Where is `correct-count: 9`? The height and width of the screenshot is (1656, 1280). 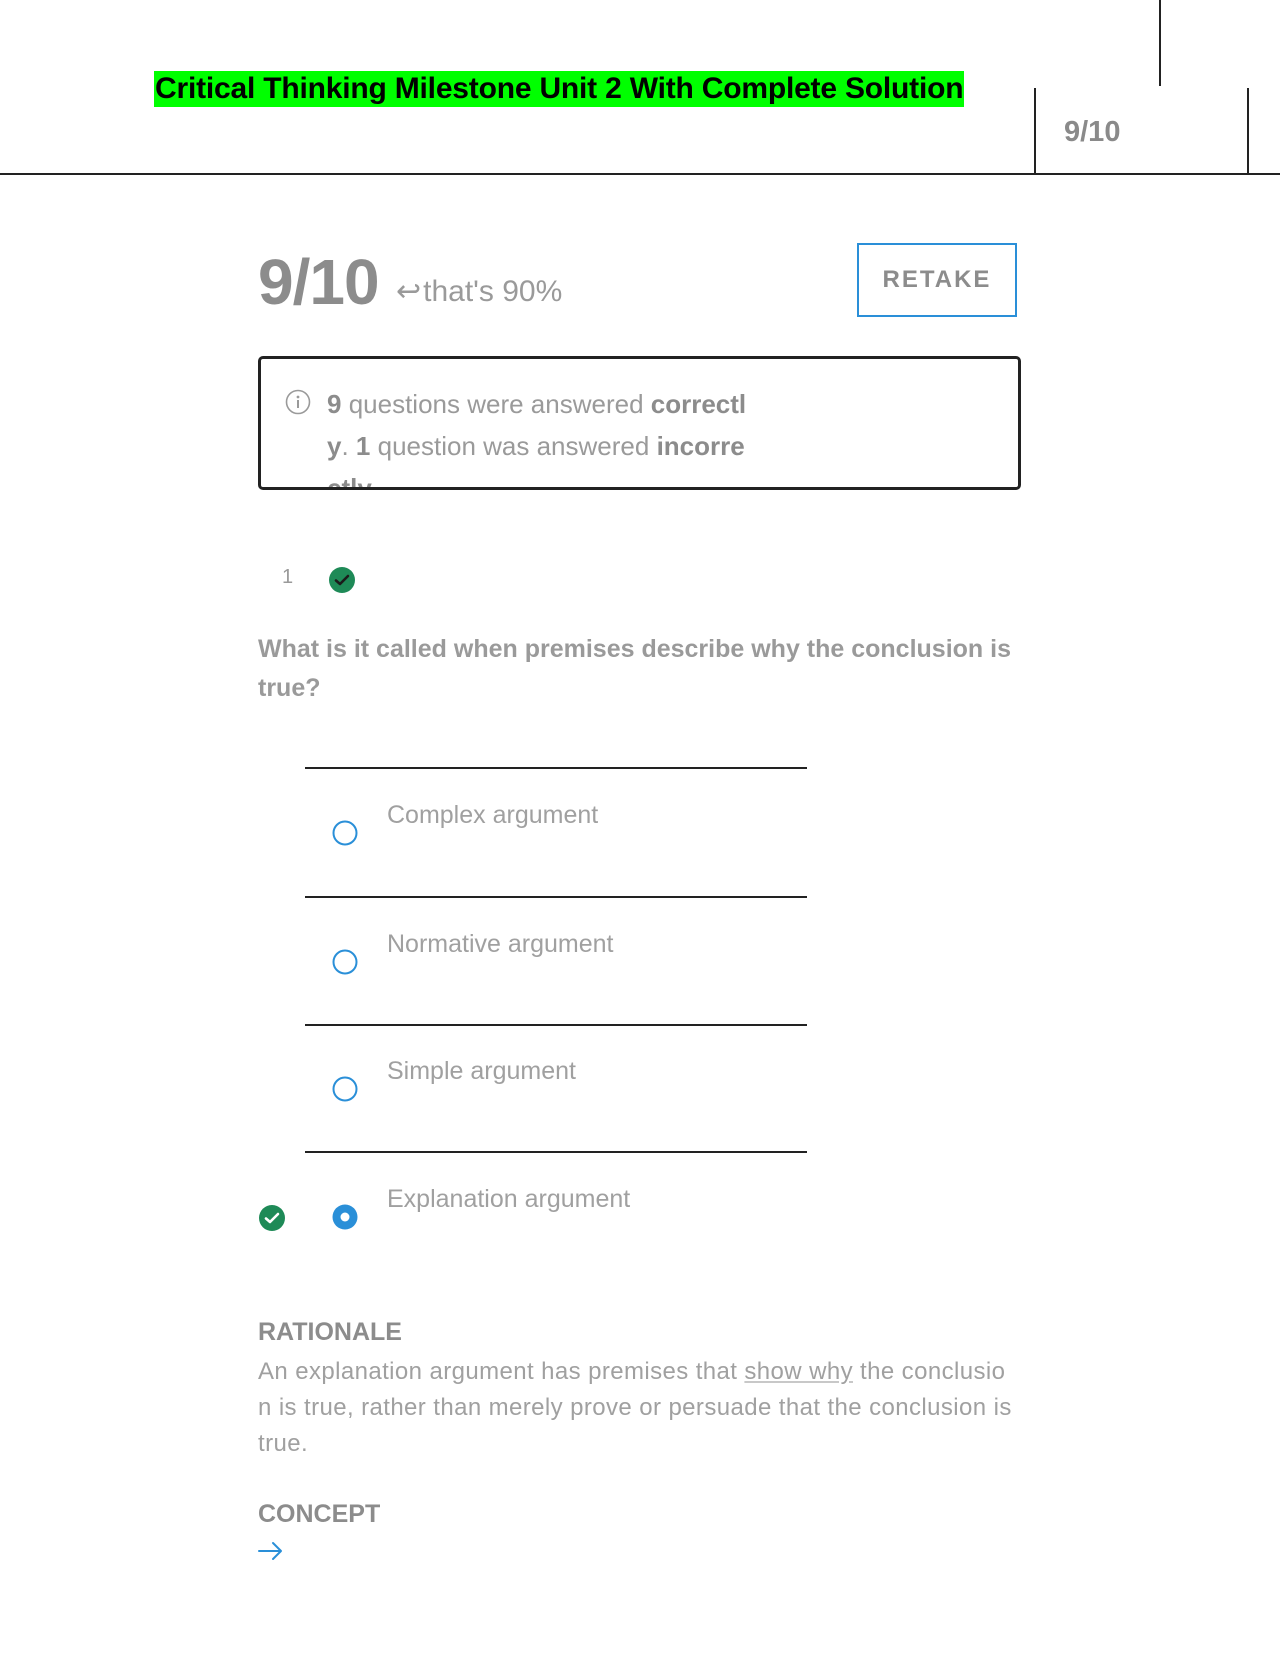
correct-count: 9 is located at coordinates (334, 404).